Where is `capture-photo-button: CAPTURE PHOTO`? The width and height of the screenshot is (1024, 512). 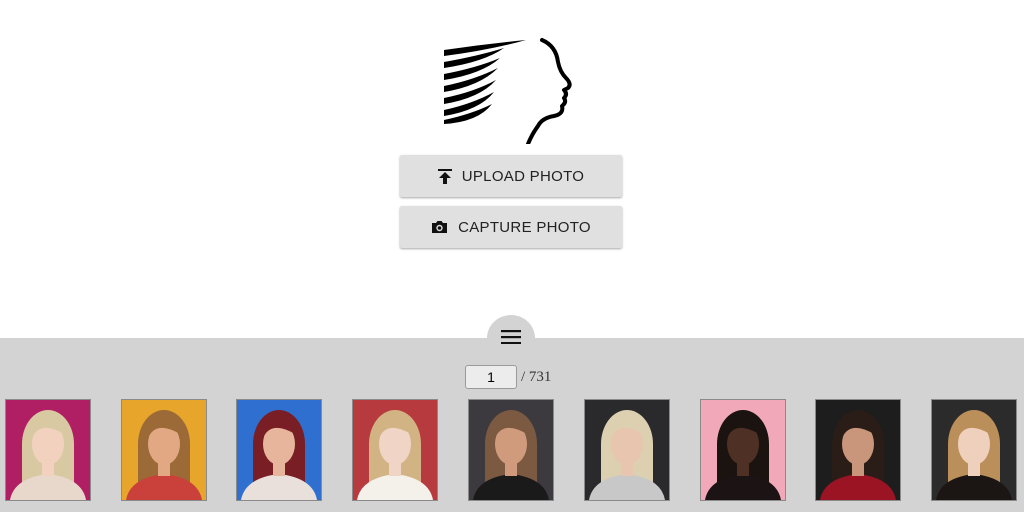 capture-photo-button: CAPTURE PHOTO is located at coordinates (511, 227).